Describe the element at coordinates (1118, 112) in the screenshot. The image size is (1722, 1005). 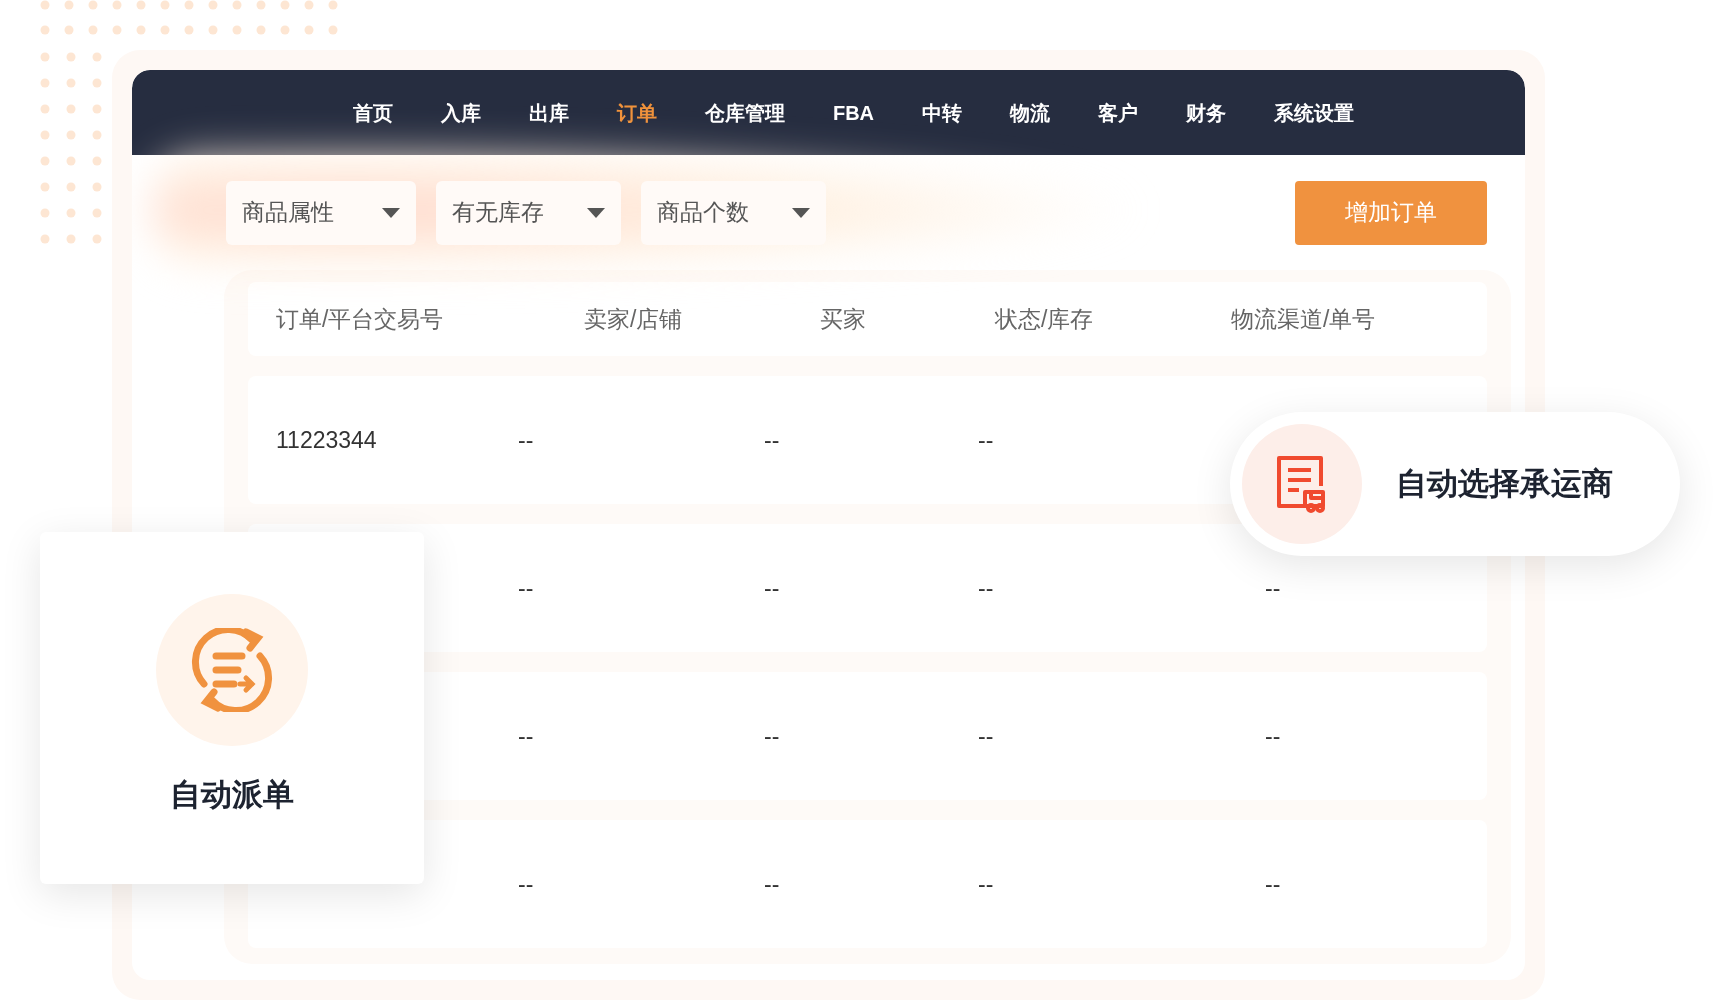
I see `nav-tab: 客户` at that location.